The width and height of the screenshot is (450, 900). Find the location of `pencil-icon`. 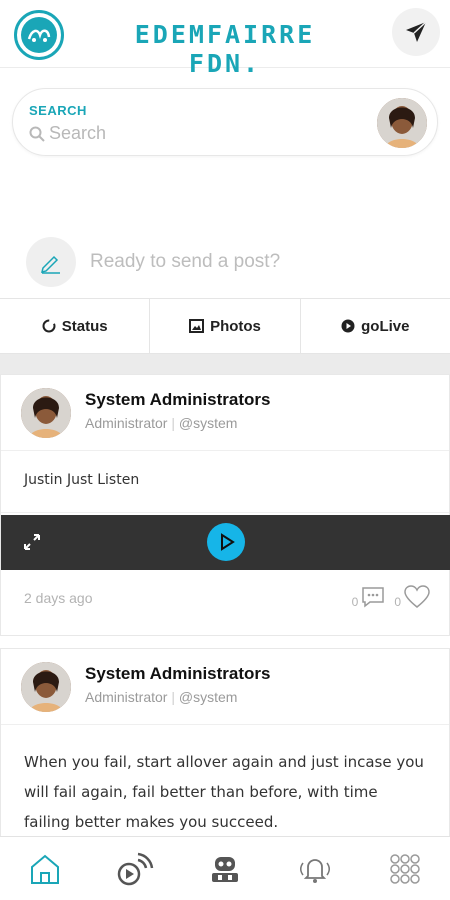

pencil-icon is located at coordinates (50, 264).